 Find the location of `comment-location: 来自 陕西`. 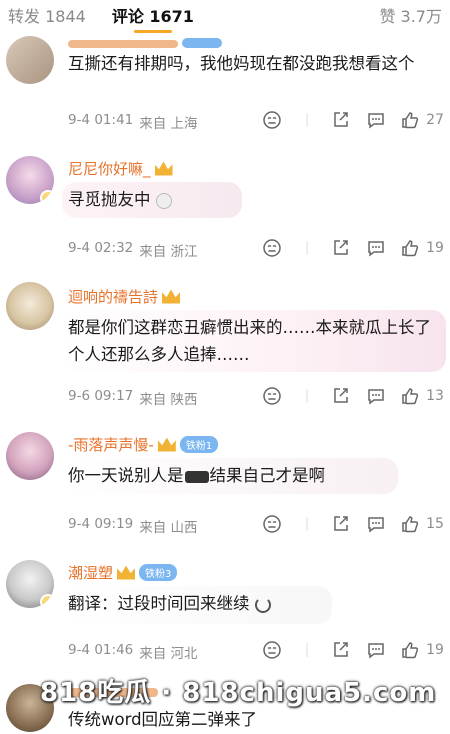

comment-location: 来自 陕西 is located at coordinates (168, 400).